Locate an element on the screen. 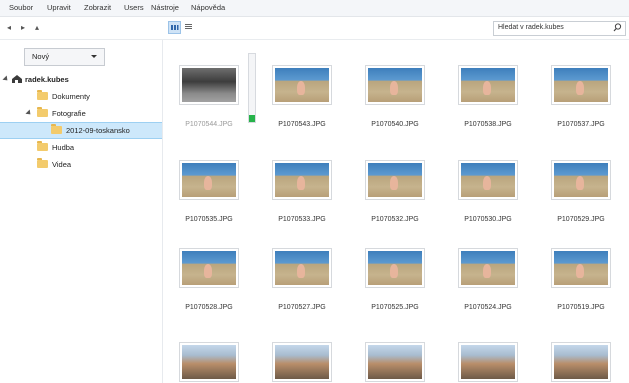  file-name: P1070530.JPG is located at coordinates (488, 219).